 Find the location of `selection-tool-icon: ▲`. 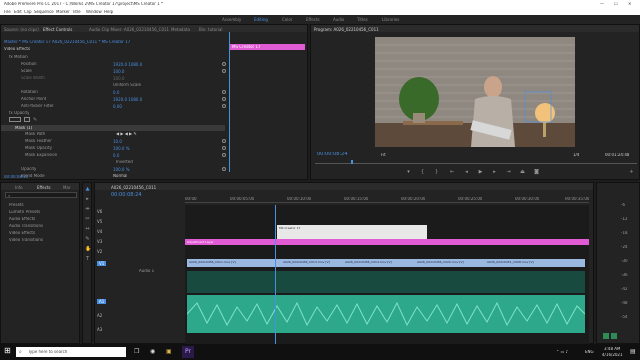

selection-tool-icon: ▲ is located at coordinates (87, 189).